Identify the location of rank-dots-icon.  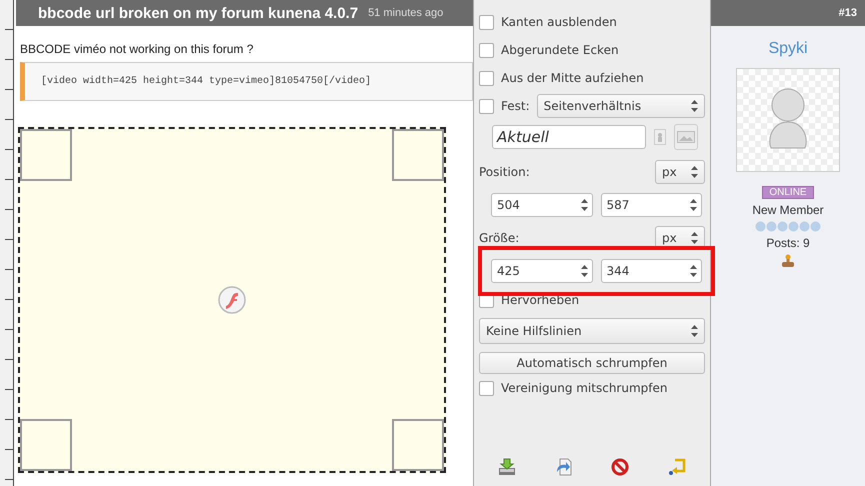
(788, 226).